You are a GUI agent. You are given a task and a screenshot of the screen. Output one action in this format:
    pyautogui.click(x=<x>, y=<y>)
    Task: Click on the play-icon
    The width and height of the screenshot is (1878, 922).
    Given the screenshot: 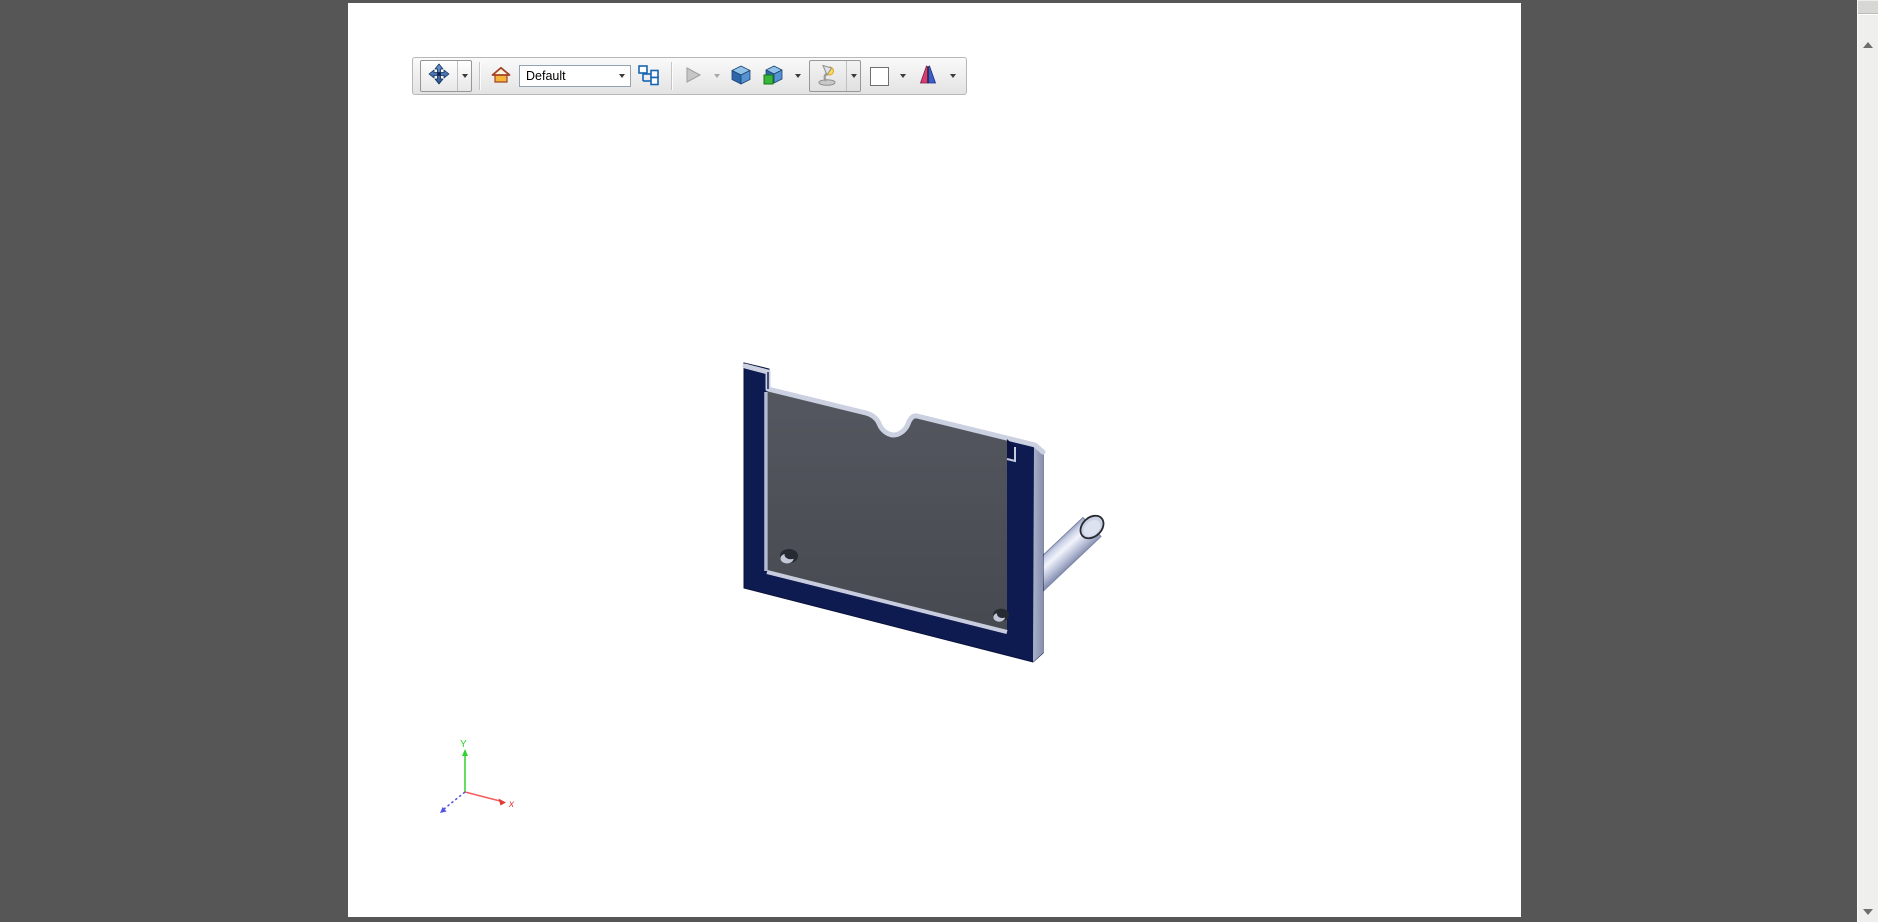 What is the action you would take?
    pyautogui.click(x=693, y=76)
    